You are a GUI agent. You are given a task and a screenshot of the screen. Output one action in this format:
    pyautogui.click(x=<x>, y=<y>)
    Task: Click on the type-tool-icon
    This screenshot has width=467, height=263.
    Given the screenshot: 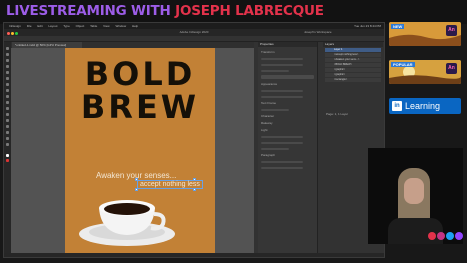 What is the action you would take?
    pyautogui.click(x=7, y=72)
    